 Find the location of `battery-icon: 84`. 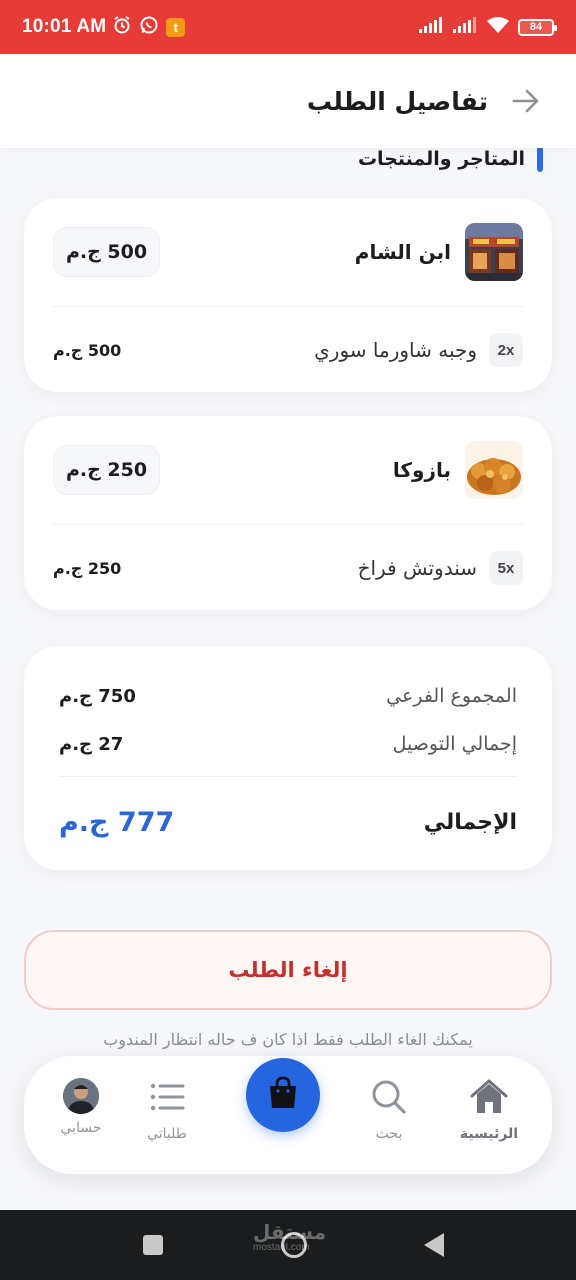

battery-icon: 84 is located at coordinates (537, 27).